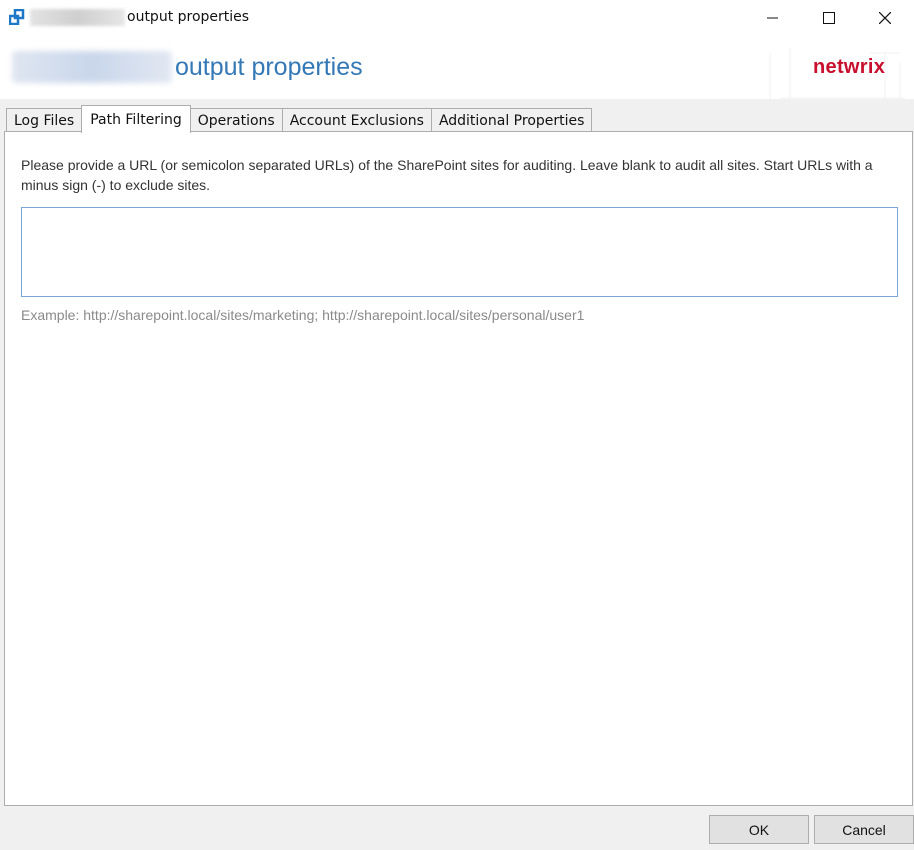 This screenshot has height=850, width=914. I want to click on tab-account-exclusions: Account Exclusions, so click(356, 120).